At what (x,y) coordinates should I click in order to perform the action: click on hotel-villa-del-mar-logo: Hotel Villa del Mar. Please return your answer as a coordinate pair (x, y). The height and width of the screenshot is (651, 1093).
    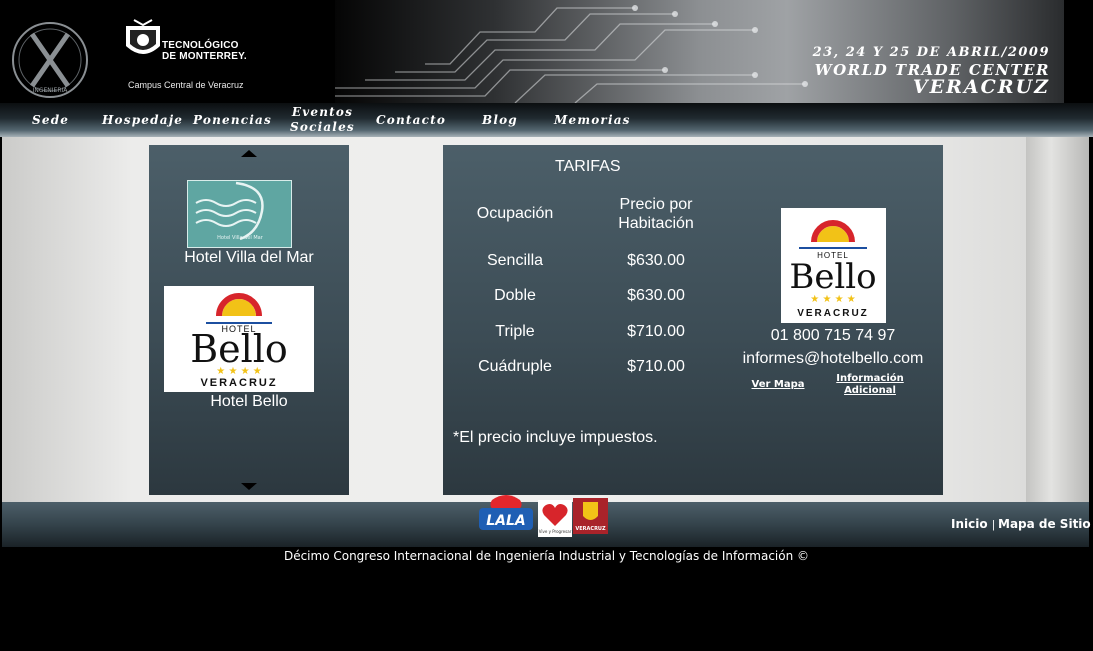
    Looking at the image, I should click on (239, 214).